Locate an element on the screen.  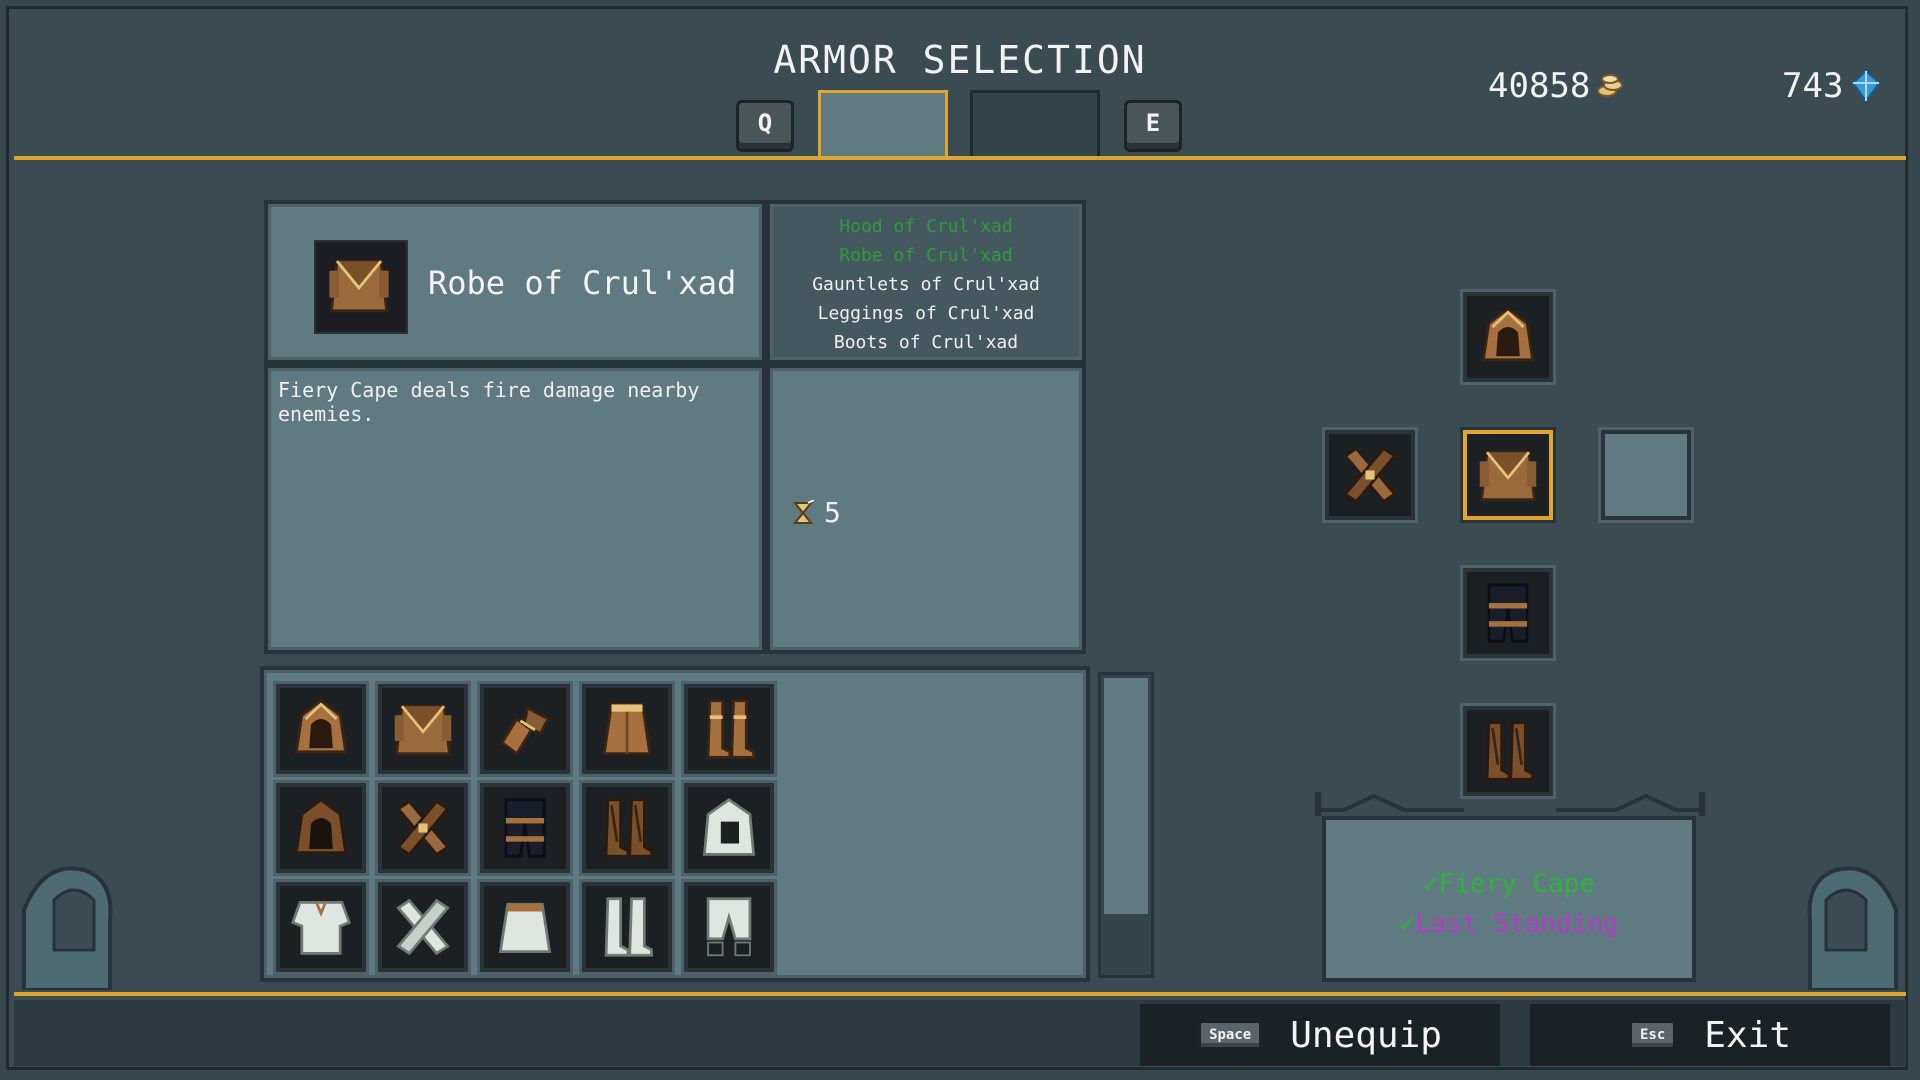
perk-label: Fiery Cape is located at coordinates (1517, 884).